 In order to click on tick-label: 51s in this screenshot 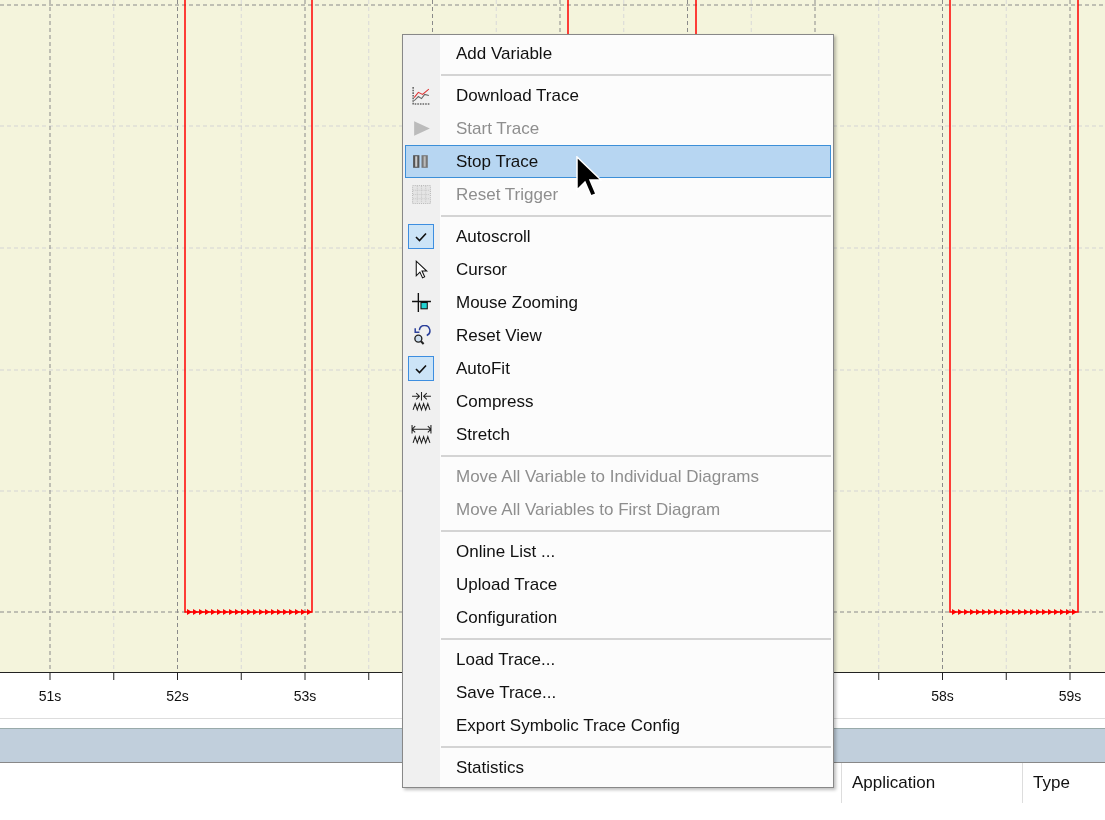, I will do `click(50, 696)`.